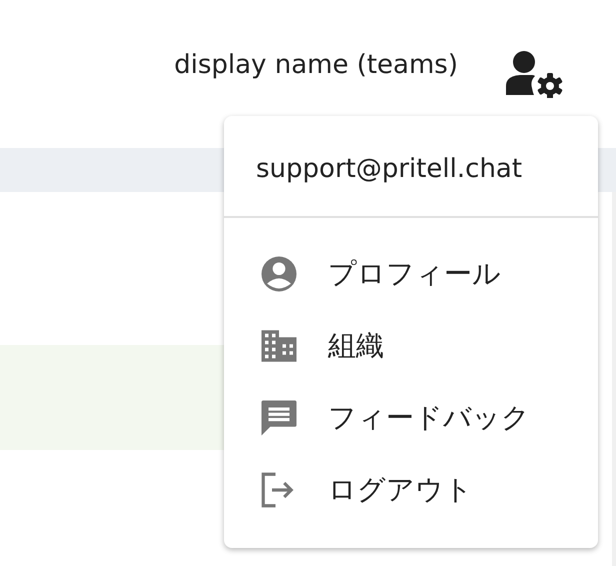 The height and width of the screenshot is (566, 616). What do you see at coordinates (535, 74) in the screenshot?
I see `user-settings-icon` at bounding box center [535, 74].